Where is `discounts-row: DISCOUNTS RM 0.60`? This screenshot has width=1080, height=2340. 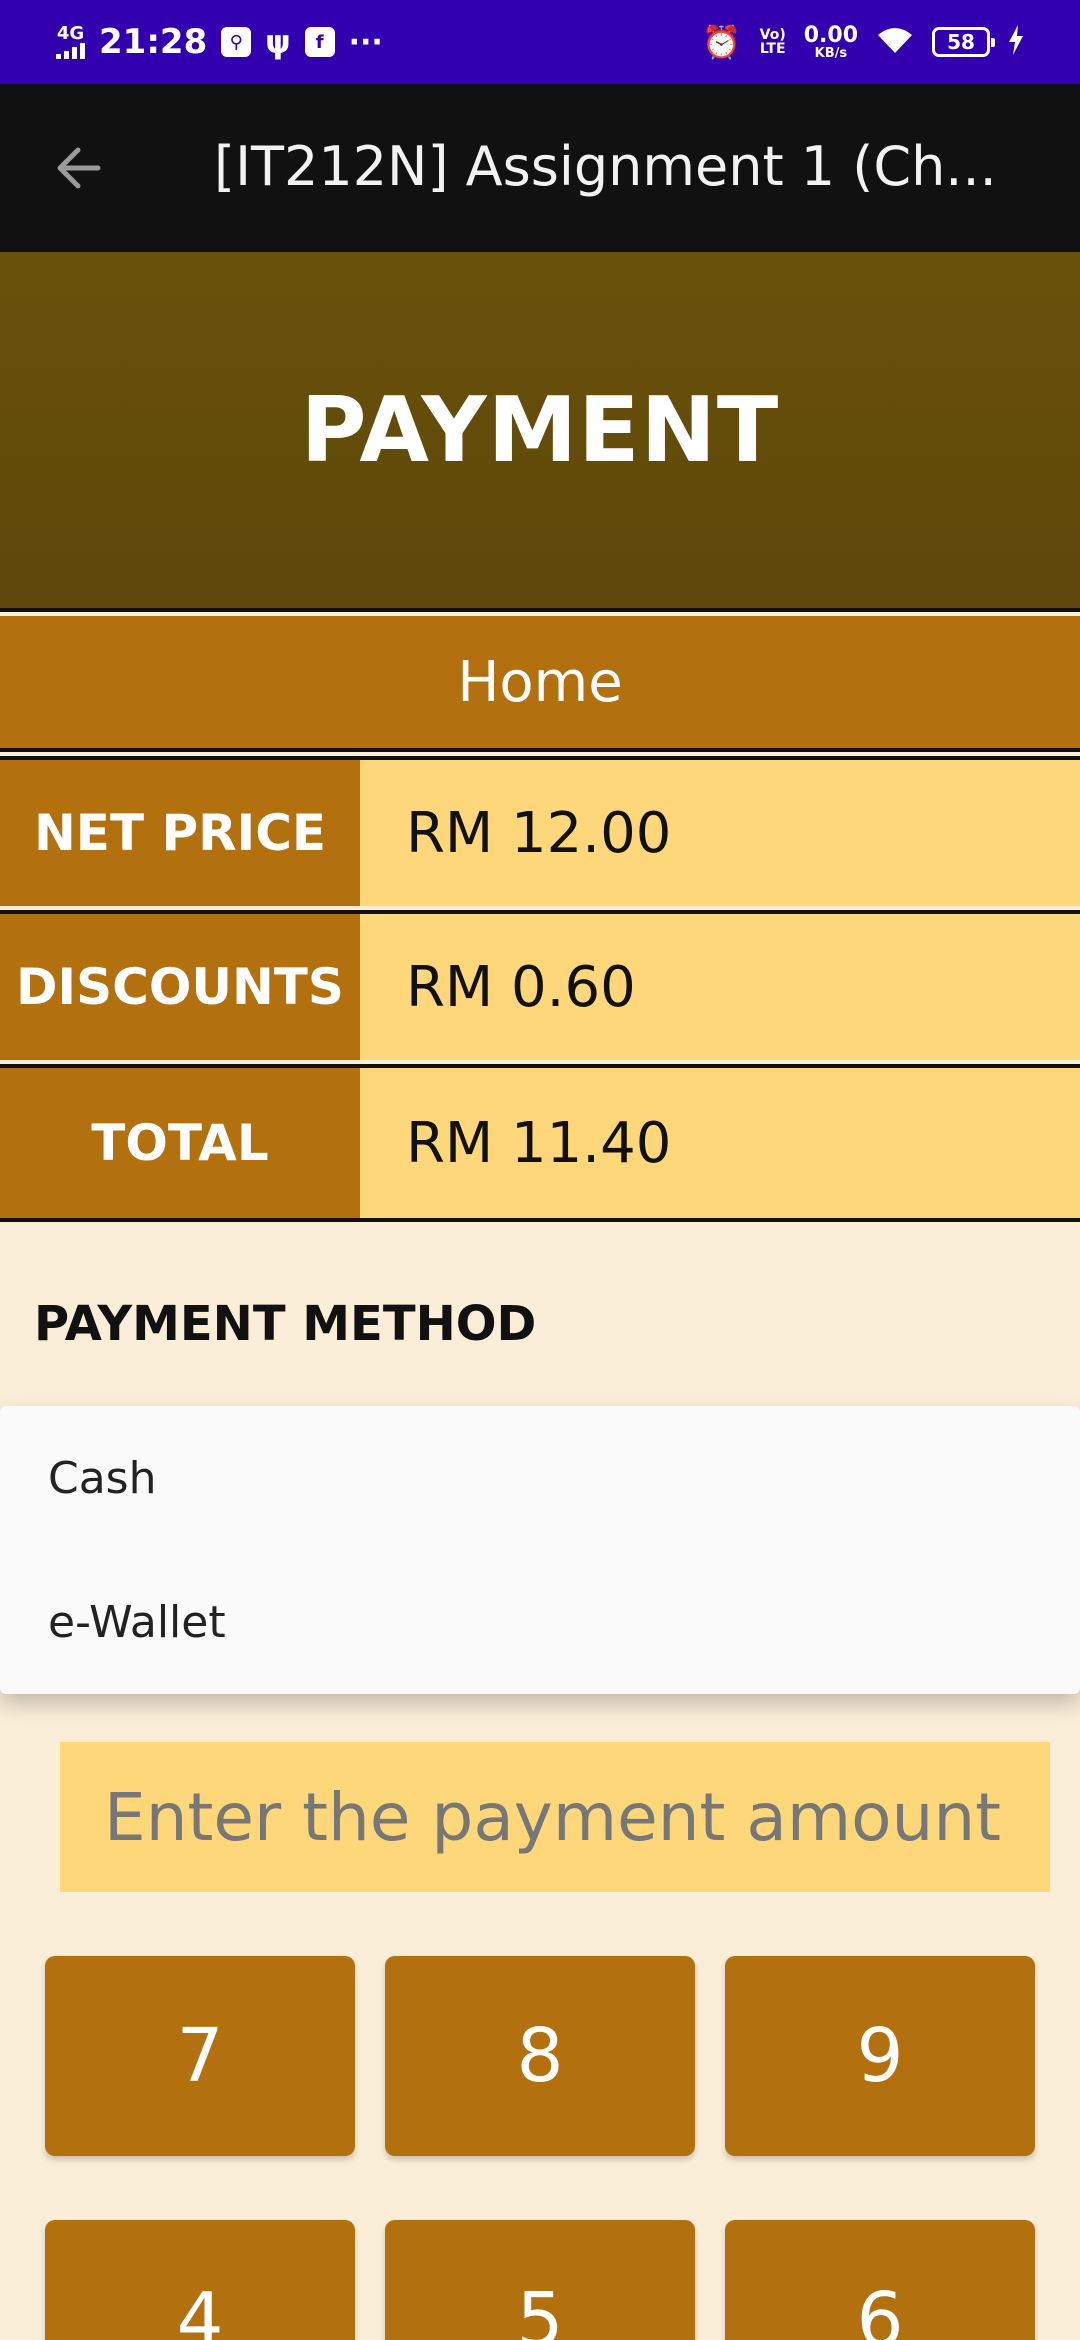 discounts-row: DISCOUNTS RM 0.60 is located at coordinates (540, 985).